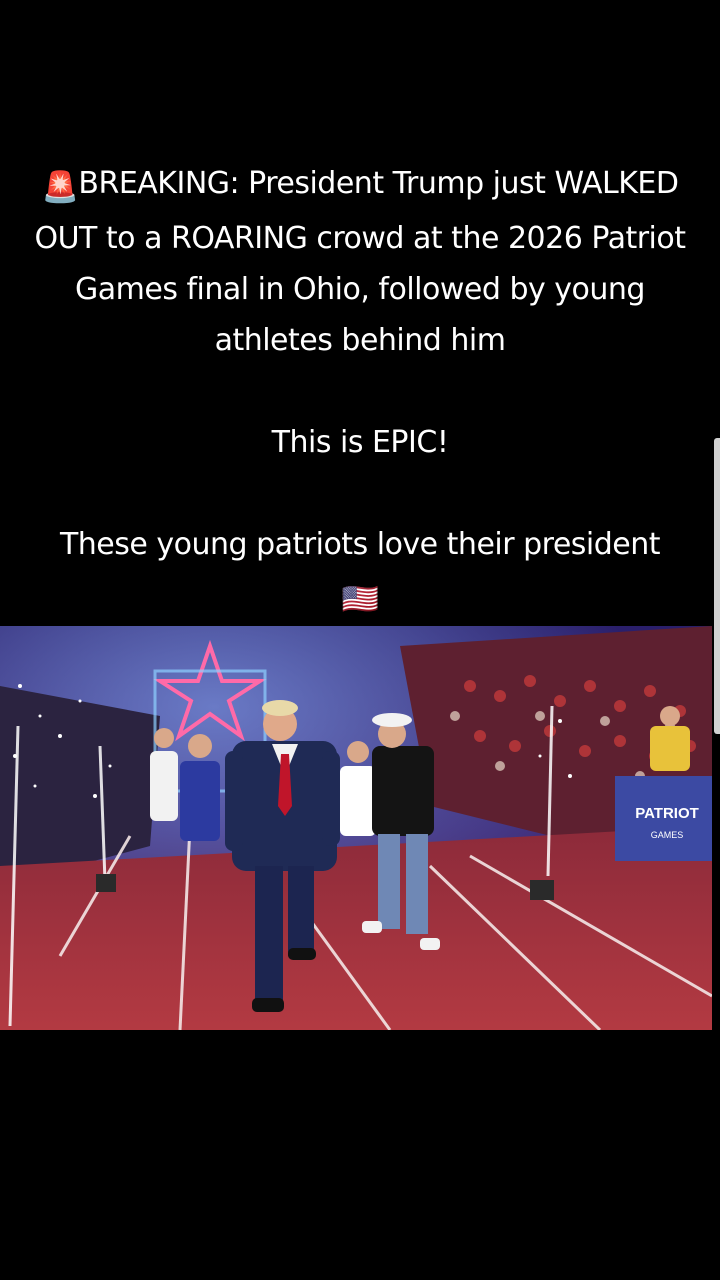 The image size is (720, 1280). What do you see at coordinates (717, 586) in the screenshot?
I see `side-scroll-handle` at bounding box center [717, 586].